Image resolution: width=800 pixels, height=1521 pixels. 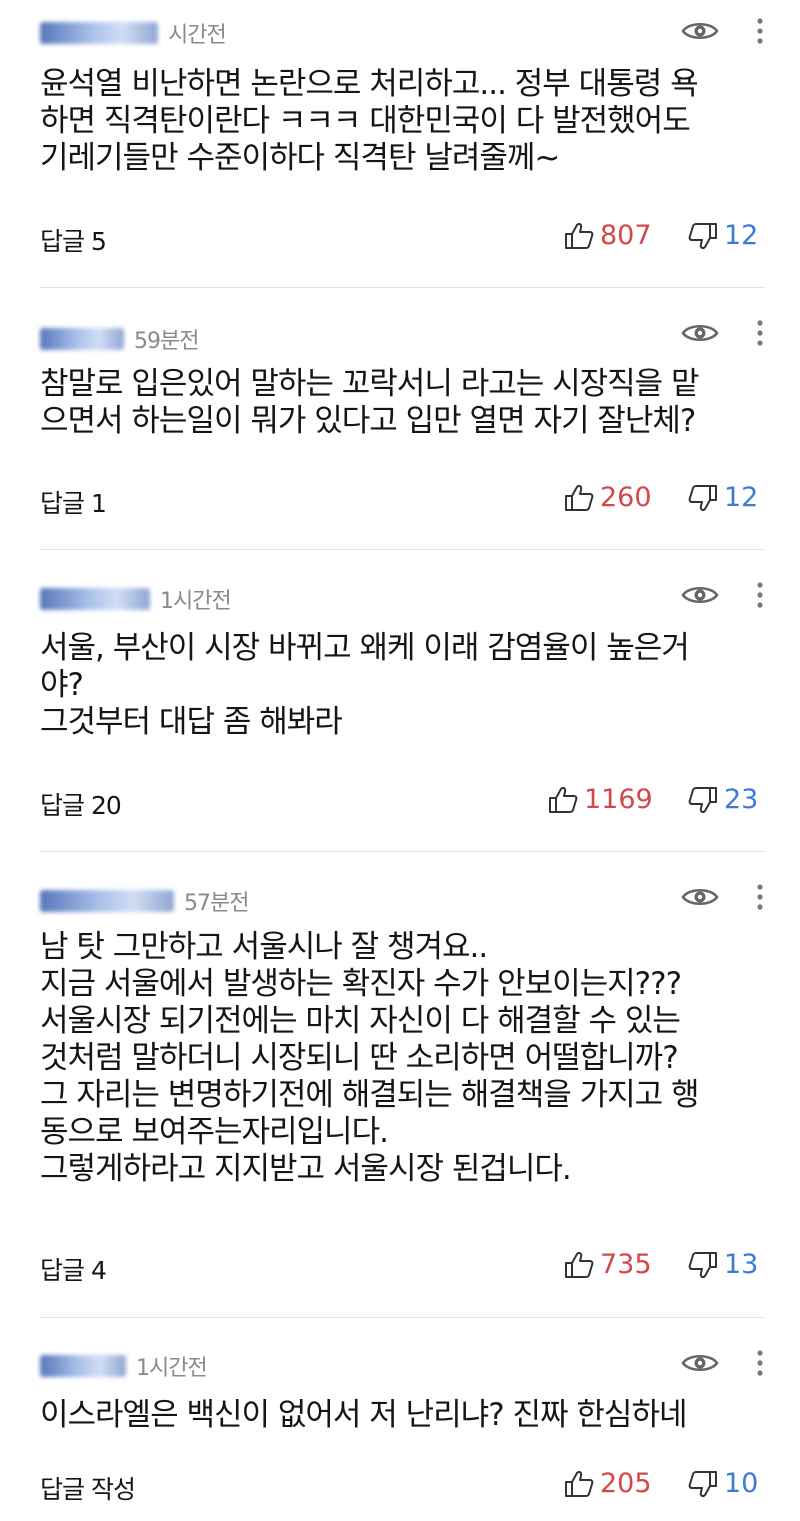 I want to click on reply-button: 답글 20, so click(x=81, y=804).